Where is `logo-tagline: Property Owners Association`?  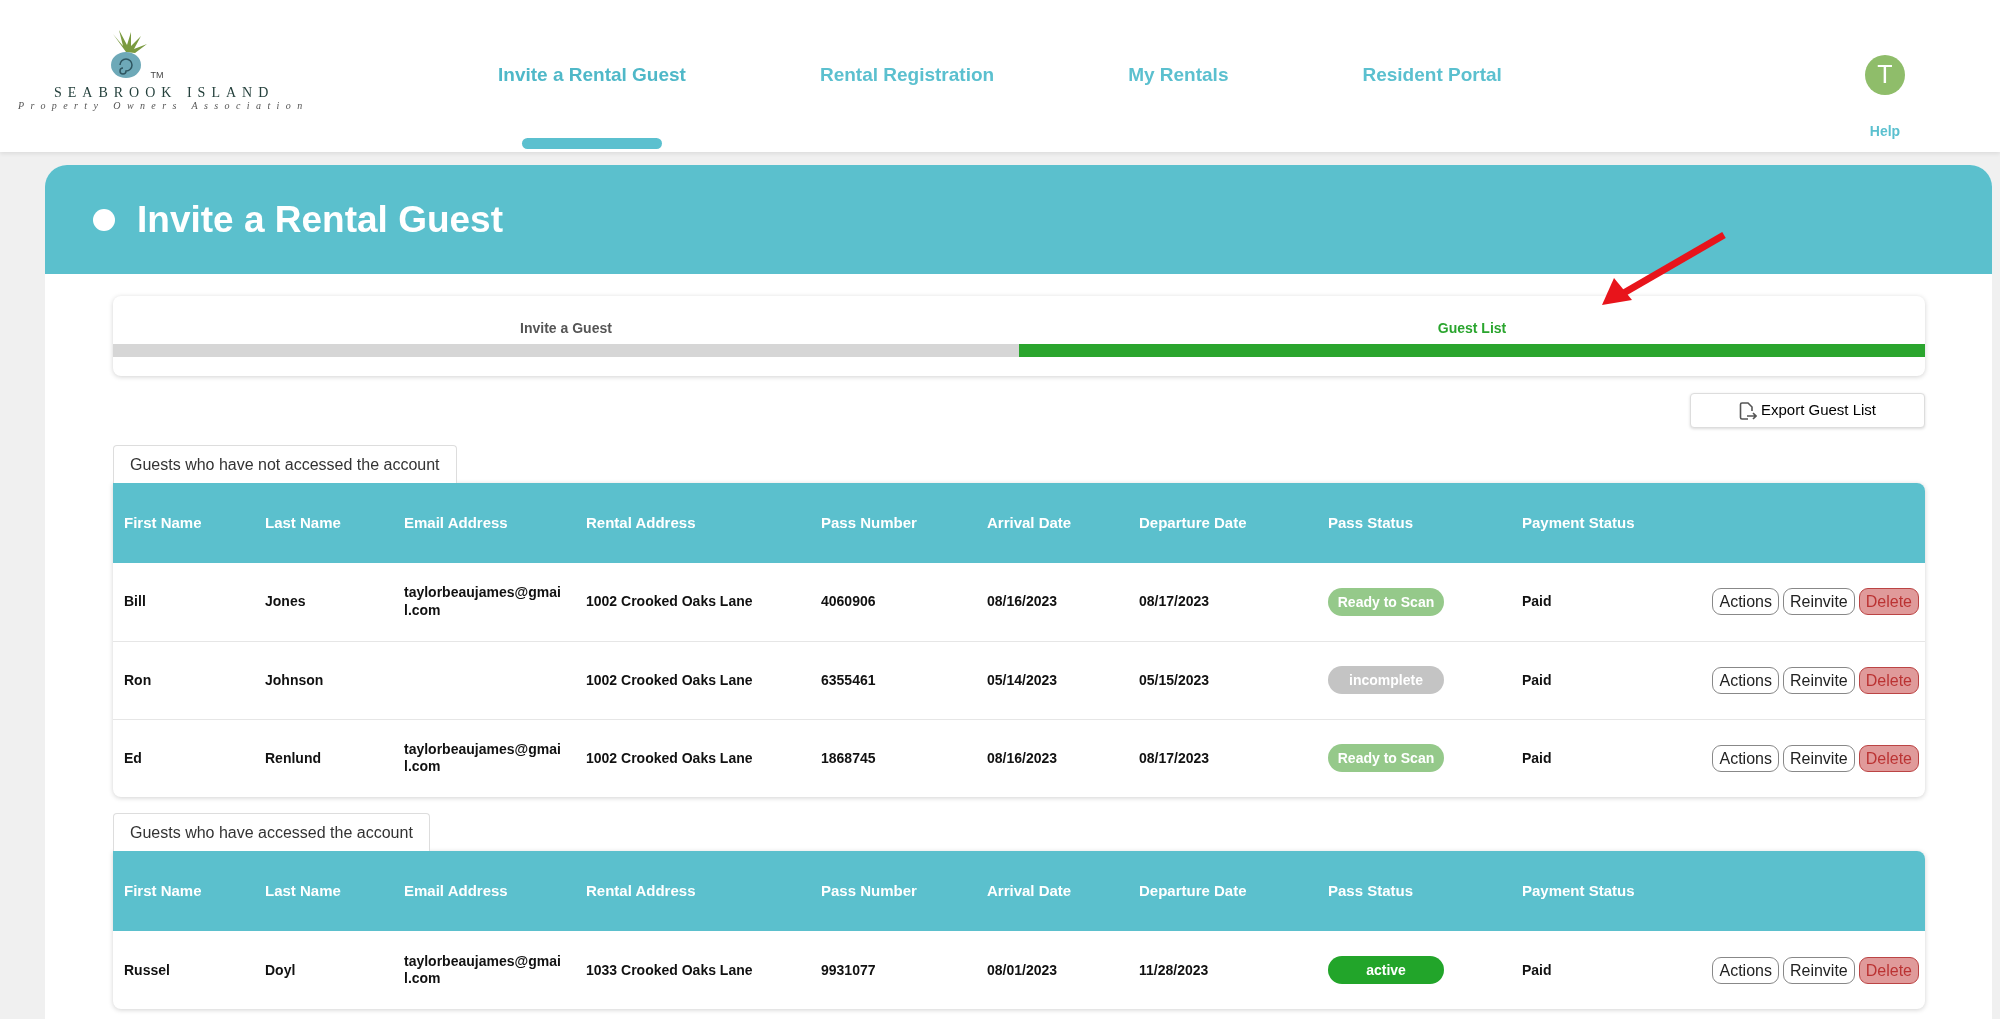 logo-tagline: Property Owners Association is located at coordinates (164, 105).